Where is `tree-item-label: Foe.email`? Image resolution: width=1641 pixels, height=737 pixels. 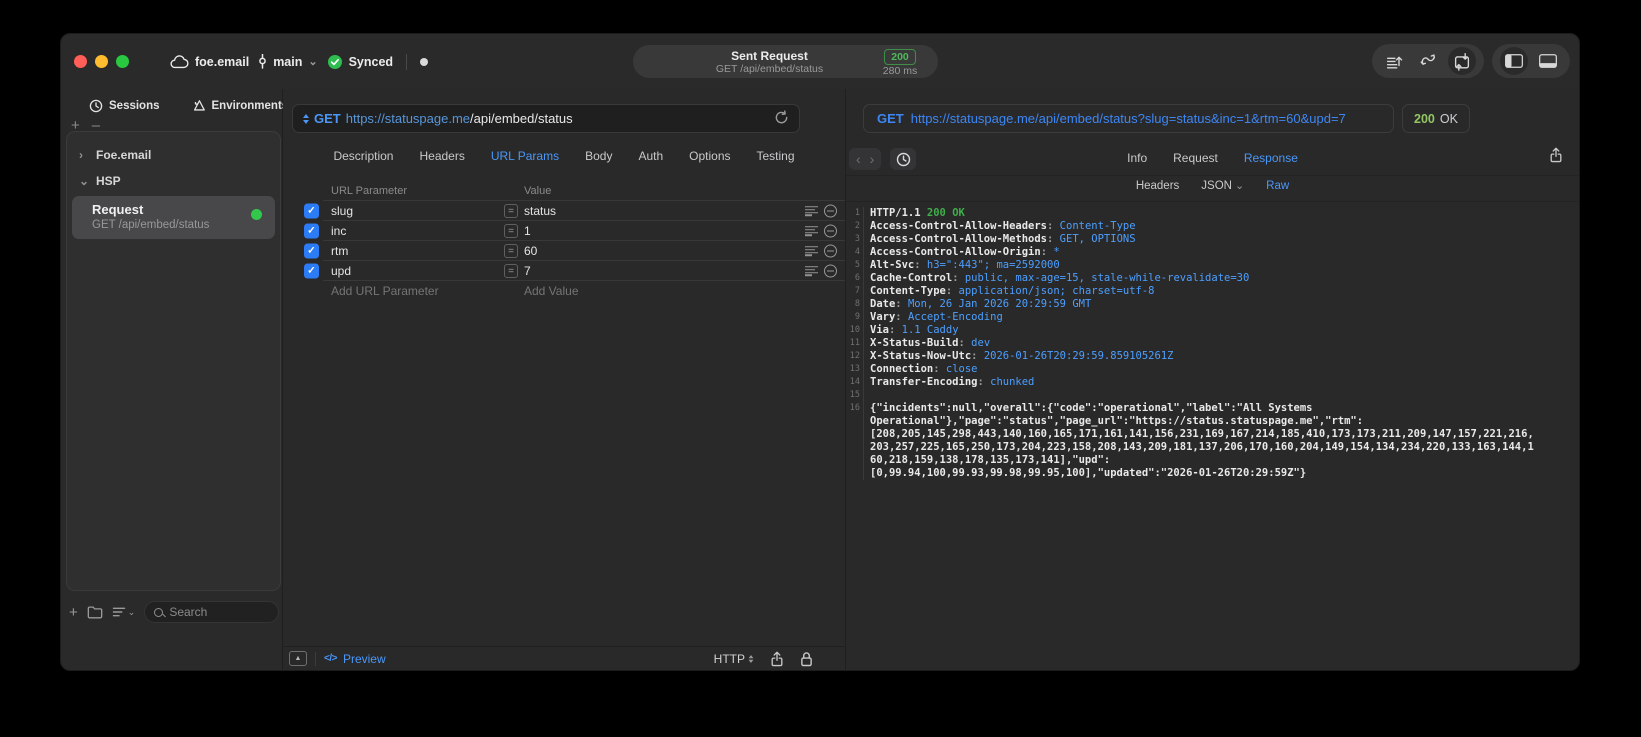
tree-item-label: Foe.email is located at coordinates (124, 155).